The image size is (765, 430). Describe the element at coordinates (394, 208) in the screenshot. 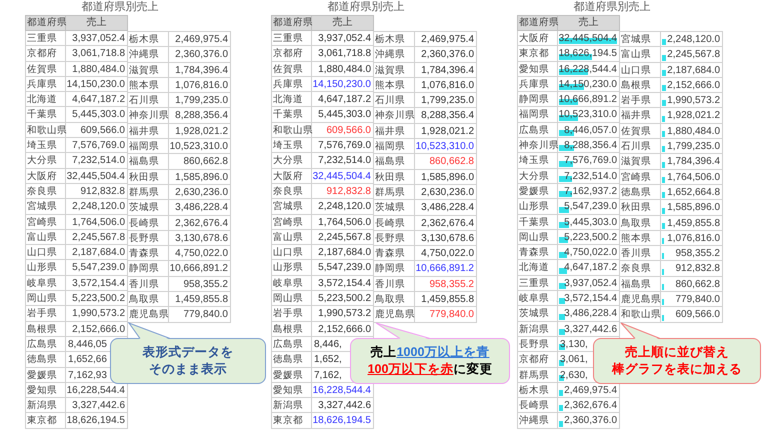

I see `table-cell: 茨城県` at that location.